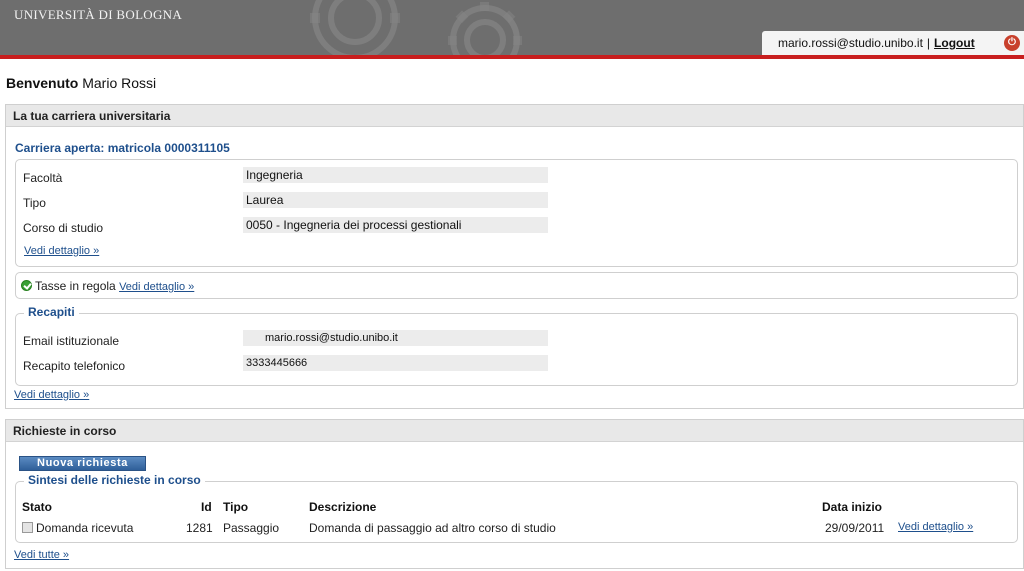 This screenshot has height=571, width=1024. I want to click on logout-icon: ⏻, so click(1012, 43).